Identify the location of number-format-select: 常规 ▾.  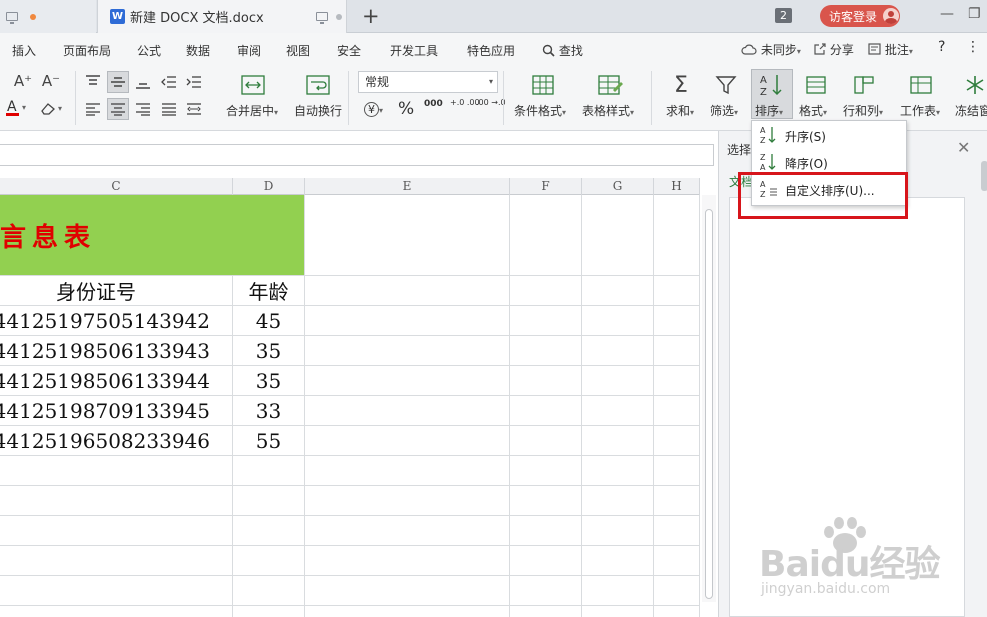
(428, 82).